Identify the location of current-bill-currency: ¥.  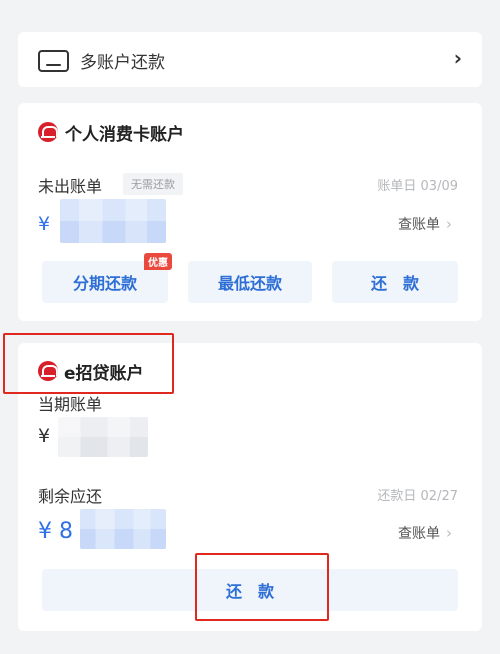
(44, 436).